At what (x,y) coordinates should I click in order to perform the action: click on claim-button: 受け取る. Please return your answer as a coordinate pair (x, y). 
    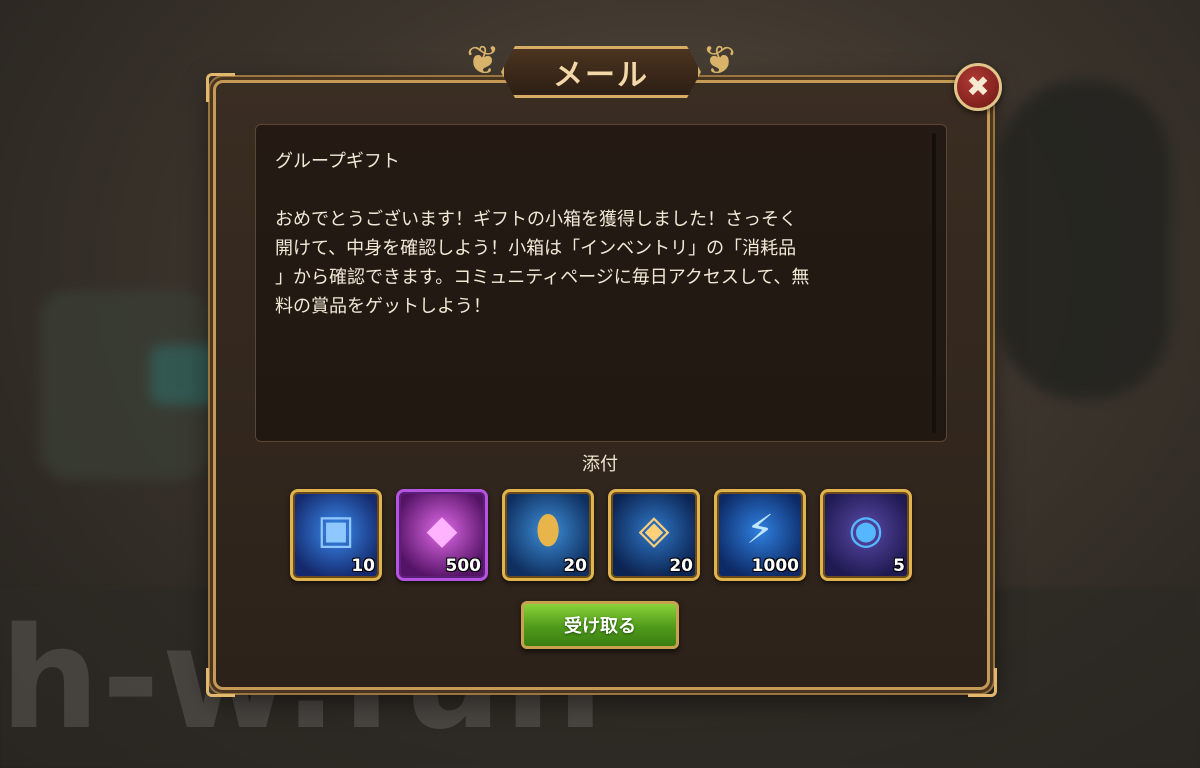
    Looking at the image, I should click on (600, 625).